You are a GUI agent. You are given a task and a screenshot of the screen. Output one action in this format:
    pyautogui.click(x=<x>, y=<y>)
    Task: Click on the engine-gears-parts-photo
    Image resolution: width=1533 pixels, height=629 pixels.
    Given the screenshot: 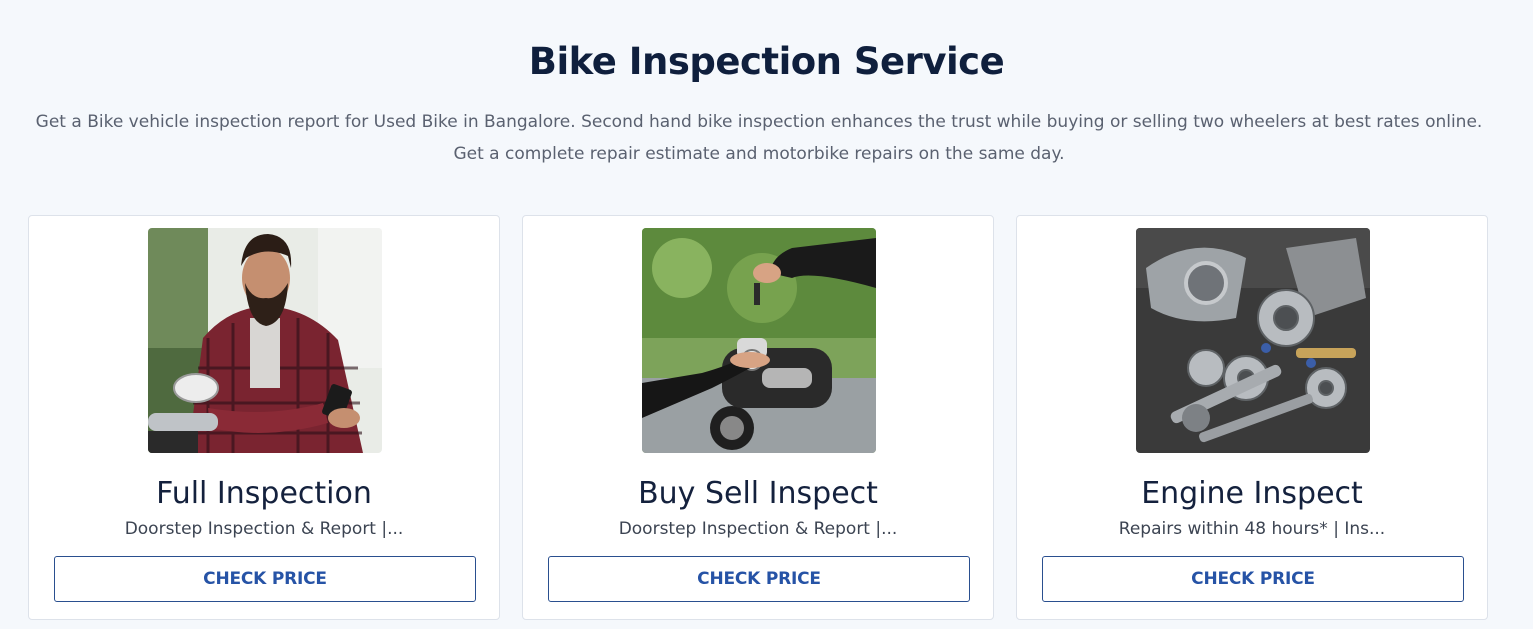 What is the action you would take?
    pyautogui.click(x=1253, y=340)
    